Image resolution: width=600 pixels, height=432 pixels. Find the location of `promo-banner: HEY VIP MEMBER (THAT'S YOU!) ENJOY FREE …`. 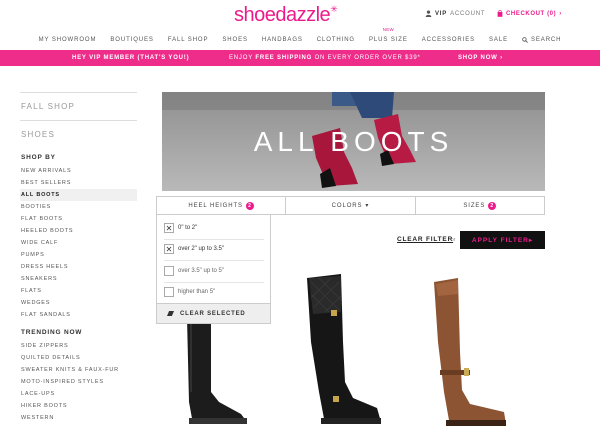

promo-banner: HEY VIP MEMBER (THAT'S YOU!) ENJOY FREE … is located at coordinates (300, 58).